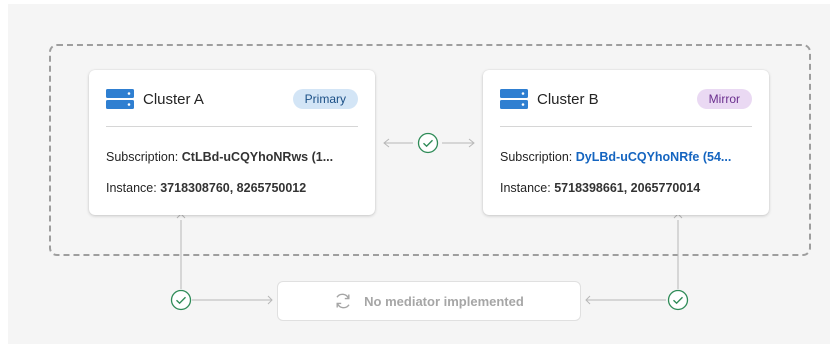 Image resolution: width=839 pixels, height=348 pixels. What do you see at coordinates (444, 301) in the screenshot?
I see `mediator-label: No mediator implemented` at bounding box center [444, 301].